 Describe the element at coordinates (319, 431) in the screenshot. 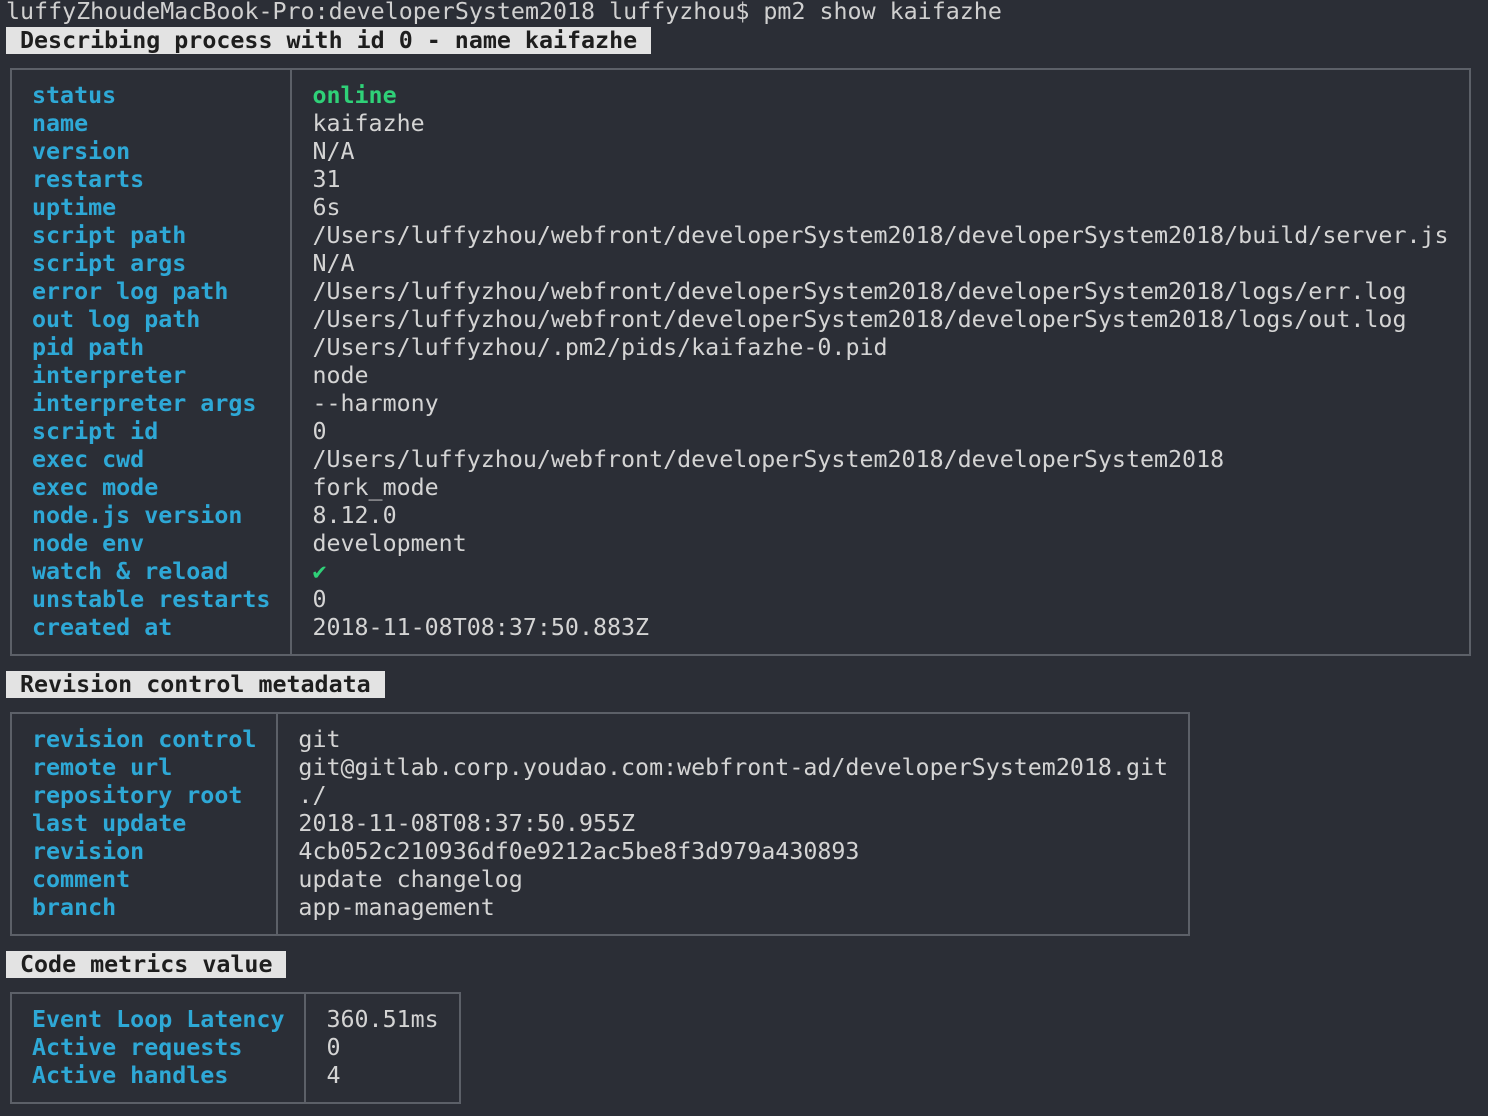

I see `process-value-script-id: 0` at that location.